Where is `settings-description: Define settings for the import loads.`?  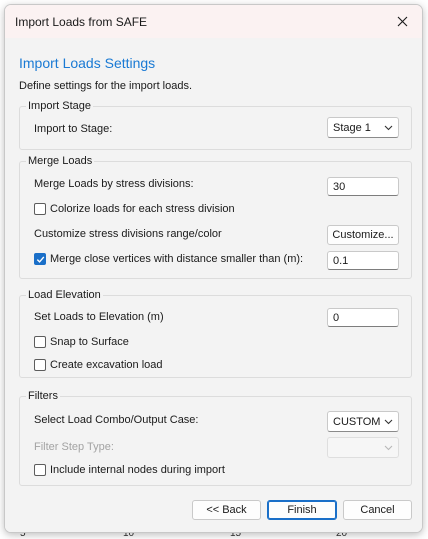
settings-description: Define settings for the import loads. is located at coordinates (106, 86).